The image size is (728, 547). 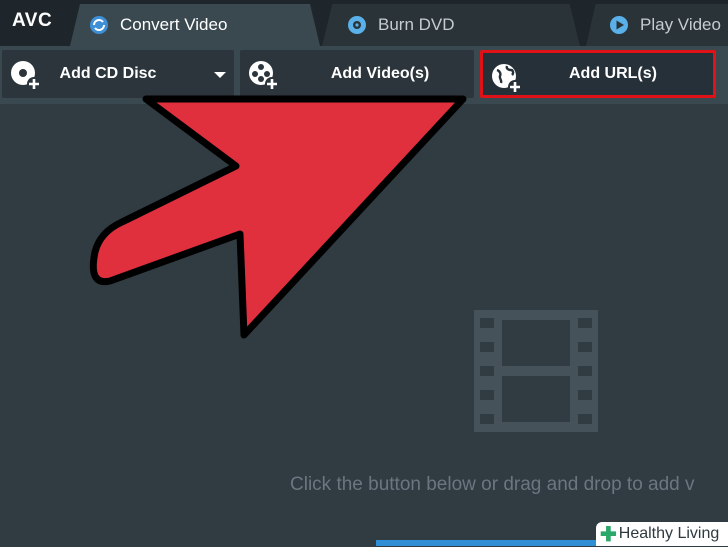 I want to click on plus-icon: ✚, so click(x=608, y=534).